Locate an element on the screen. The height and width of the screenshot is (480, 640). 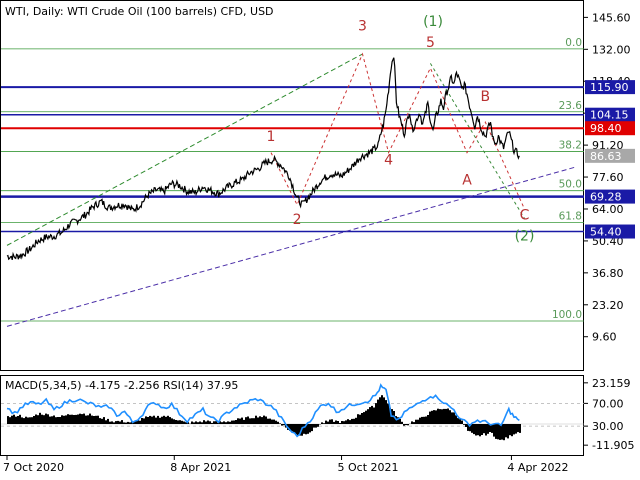
indicator-label: MACD(5,34,5) -4.175 -2.256 RSI(14) 37.95 is located at coordinates (121, 385).